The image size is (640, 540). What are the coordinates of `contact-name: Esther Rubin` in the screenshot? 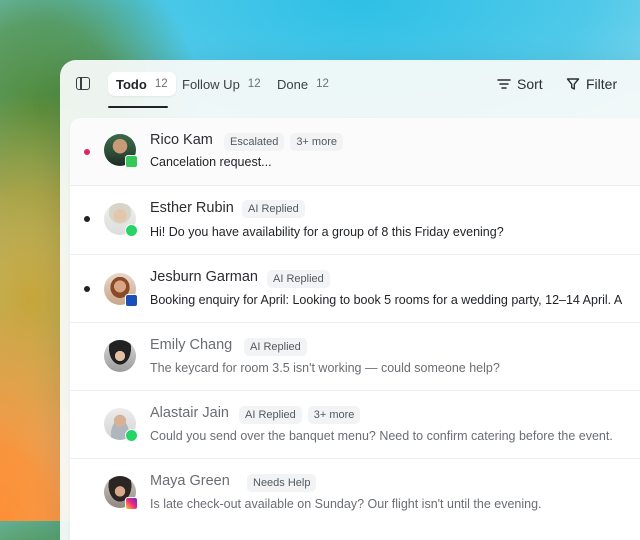 It's located at (192, 208).